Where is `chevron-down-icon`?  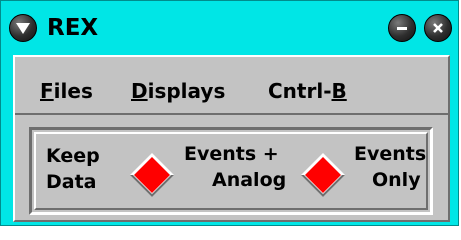 chevron-down-icon is located at coordinates (23, 28).